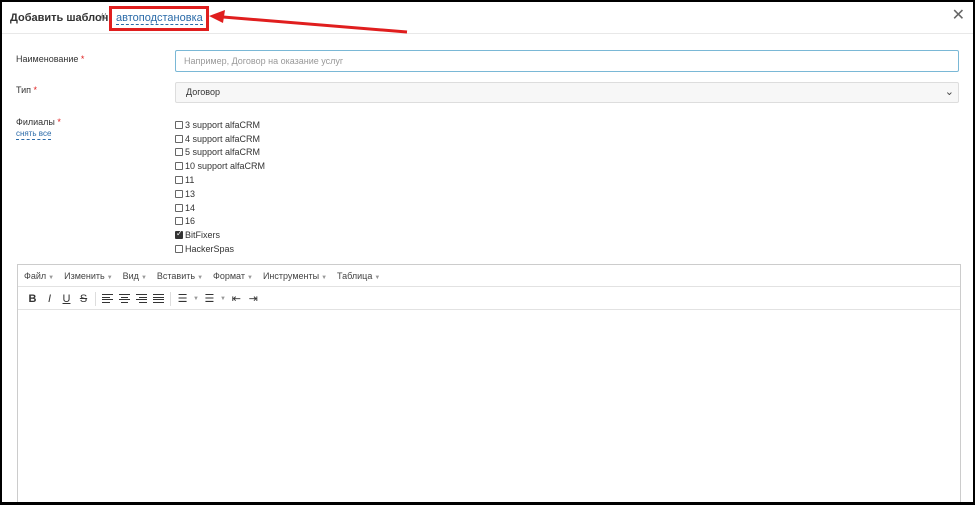 The height and width of the screenshot is (505, 975). What do you see at coordinates (567, 92) in the screenshot?
I see `type-select: Договор ⌄` at bounding box center [567, 92].